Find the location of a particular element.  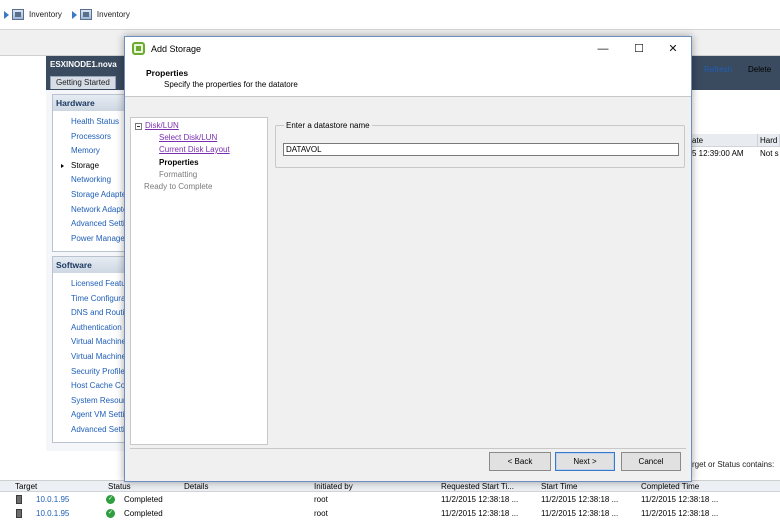

breadcrumb-item-inventory: Inventory is located at coordinates (33, 14).